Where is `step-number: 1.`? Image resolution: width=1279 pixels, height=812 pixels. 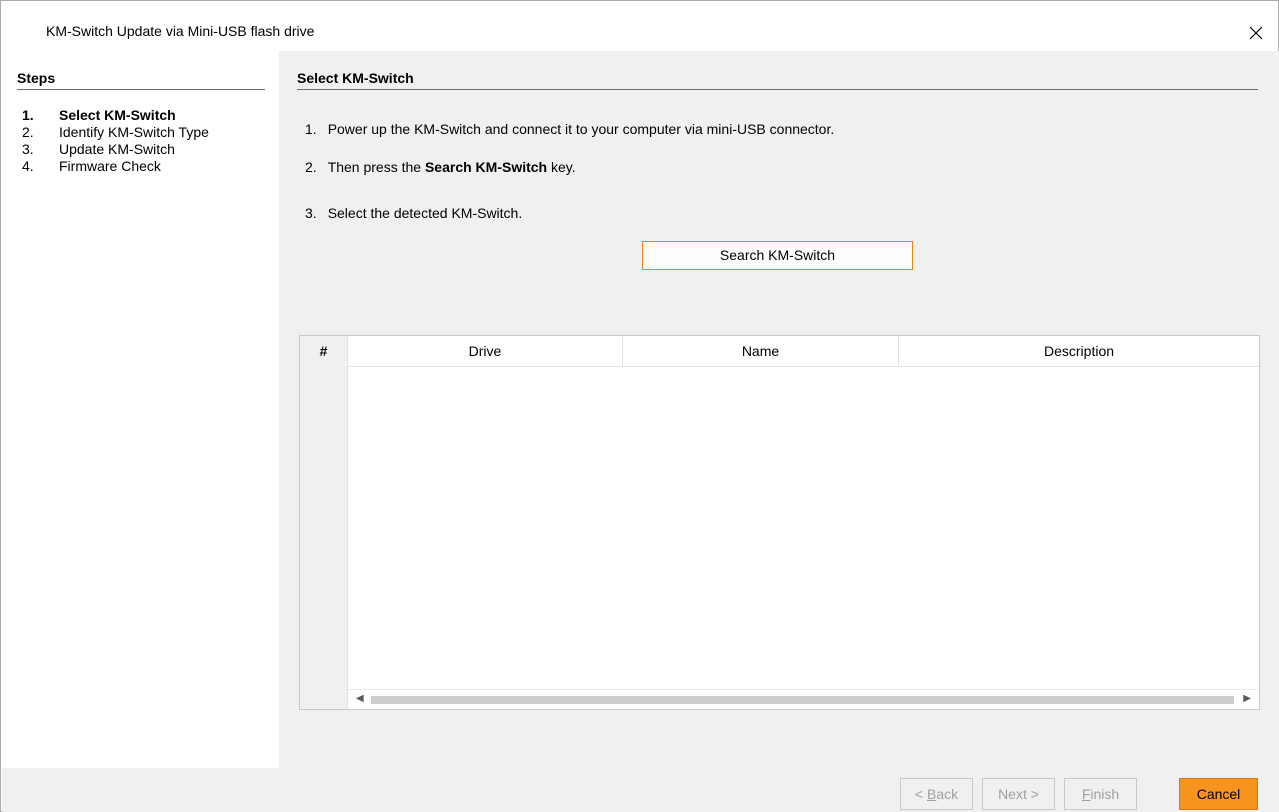
step-number: 1. is located at coordinates (28, 115).